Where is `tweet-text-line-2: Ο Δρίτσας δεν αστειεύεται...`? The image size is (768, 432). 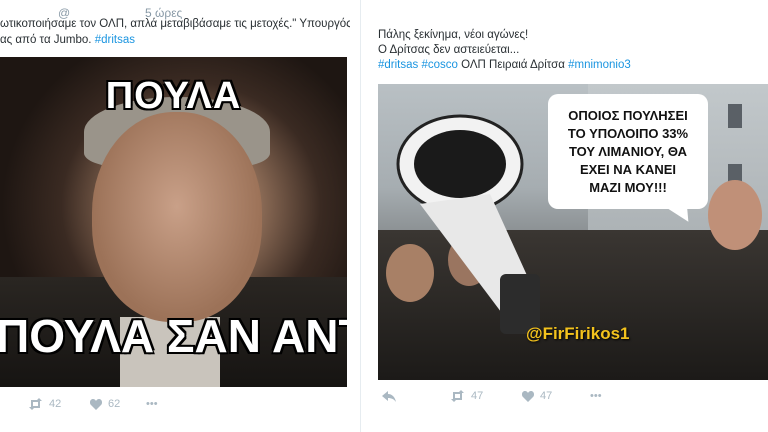 tweet-text-line-2: Ο Δρίτσας δεν αστειεύεται... is located at coordinates (449, 50).